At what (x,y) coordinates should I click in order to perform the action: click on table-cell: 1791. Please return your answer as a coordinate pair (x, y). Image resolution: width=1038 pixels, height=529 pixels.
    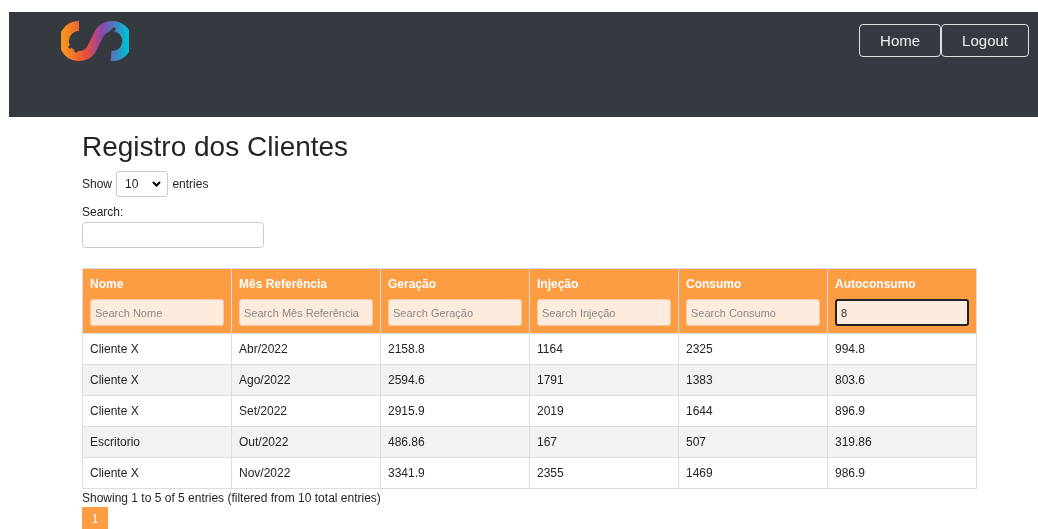
    Looking at the image, I should click on (604, 380).